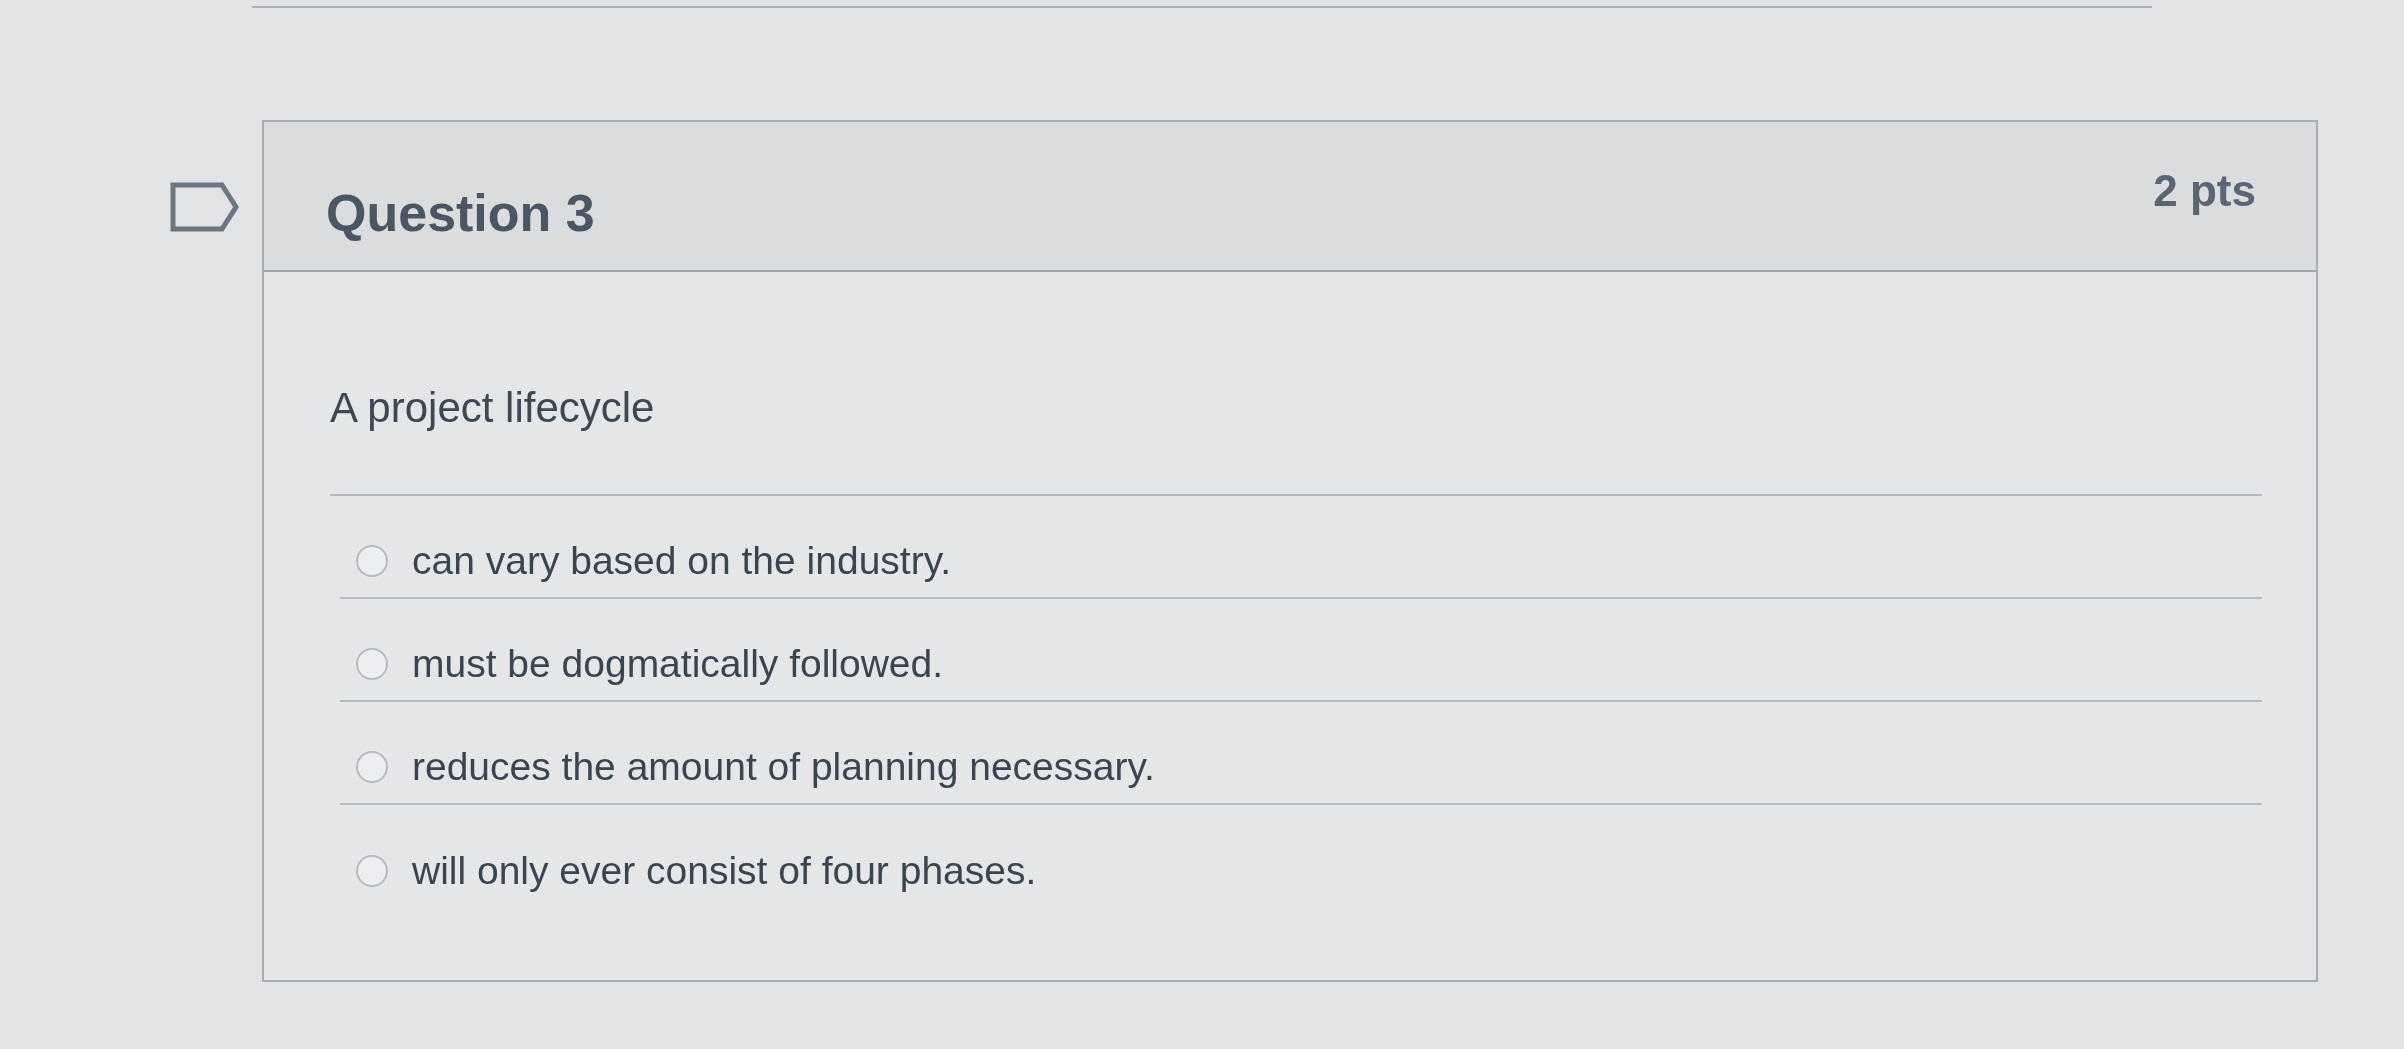 This screenshot has width=2404, height=1049. Describe the element at coordinates (492, 408) in the screenshot. I see `question-prompt: A project lifecycle` at that location.